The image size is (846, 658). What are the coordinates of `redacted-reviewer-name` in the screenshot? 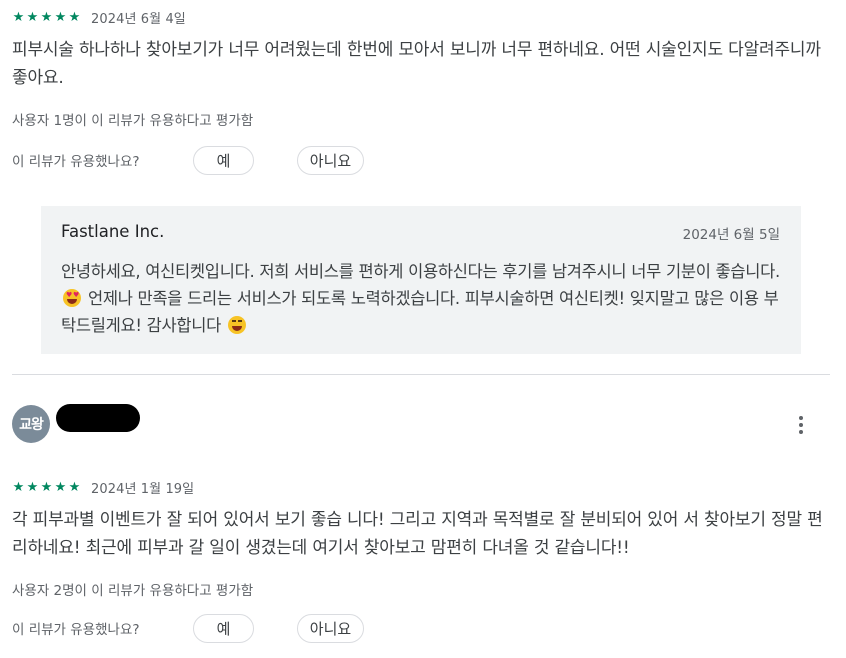 It's located at (98, 418).